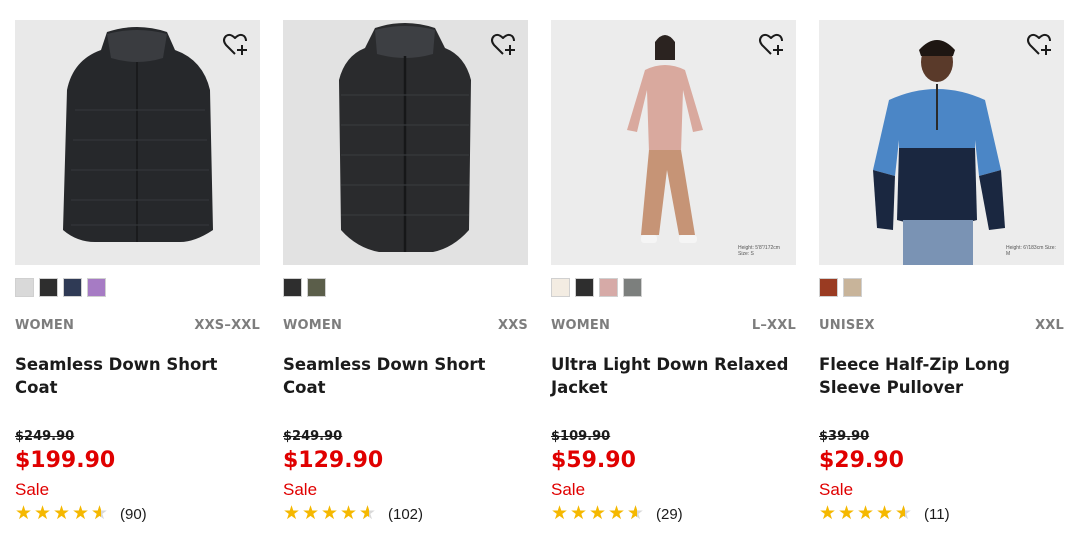  What do you see at coordinates (65, 460) in the screenshot?
I see `sale-price: $199.90` at bounding box center [65, 460].